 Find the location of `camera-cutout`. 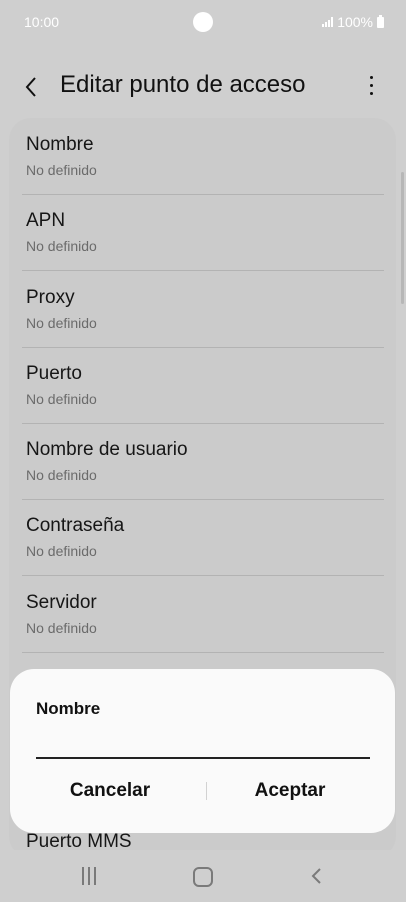

camera-cutout is located at coordinates (203, 22).